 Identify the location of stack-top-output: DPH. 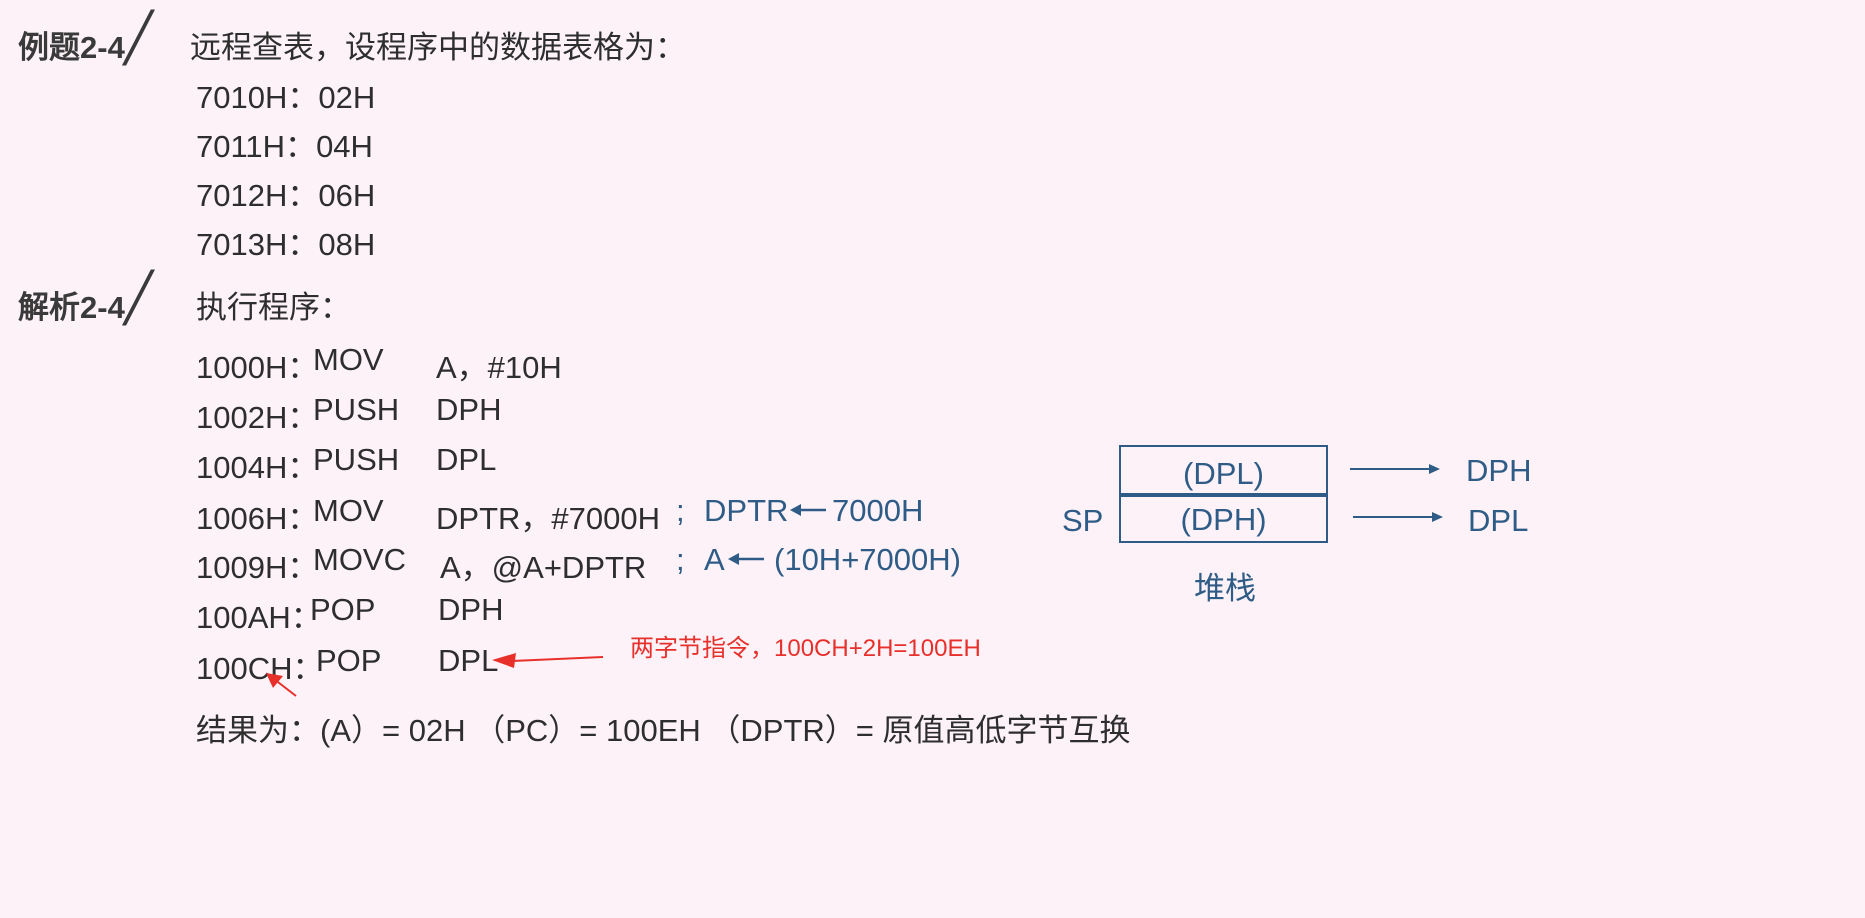
(1499, 470).